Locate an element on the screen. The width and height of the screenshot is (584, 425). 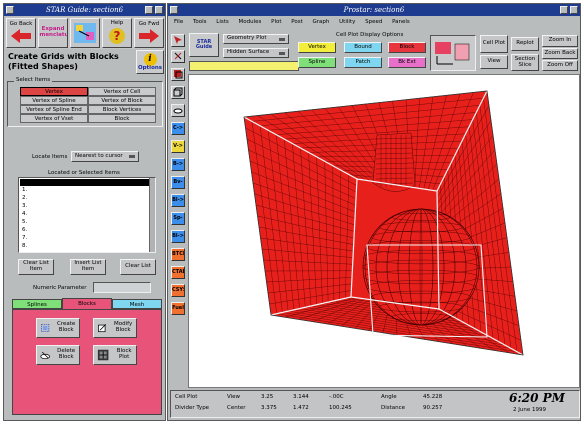
selection-tool-button: Fuel is located at coordinates (178, 308).